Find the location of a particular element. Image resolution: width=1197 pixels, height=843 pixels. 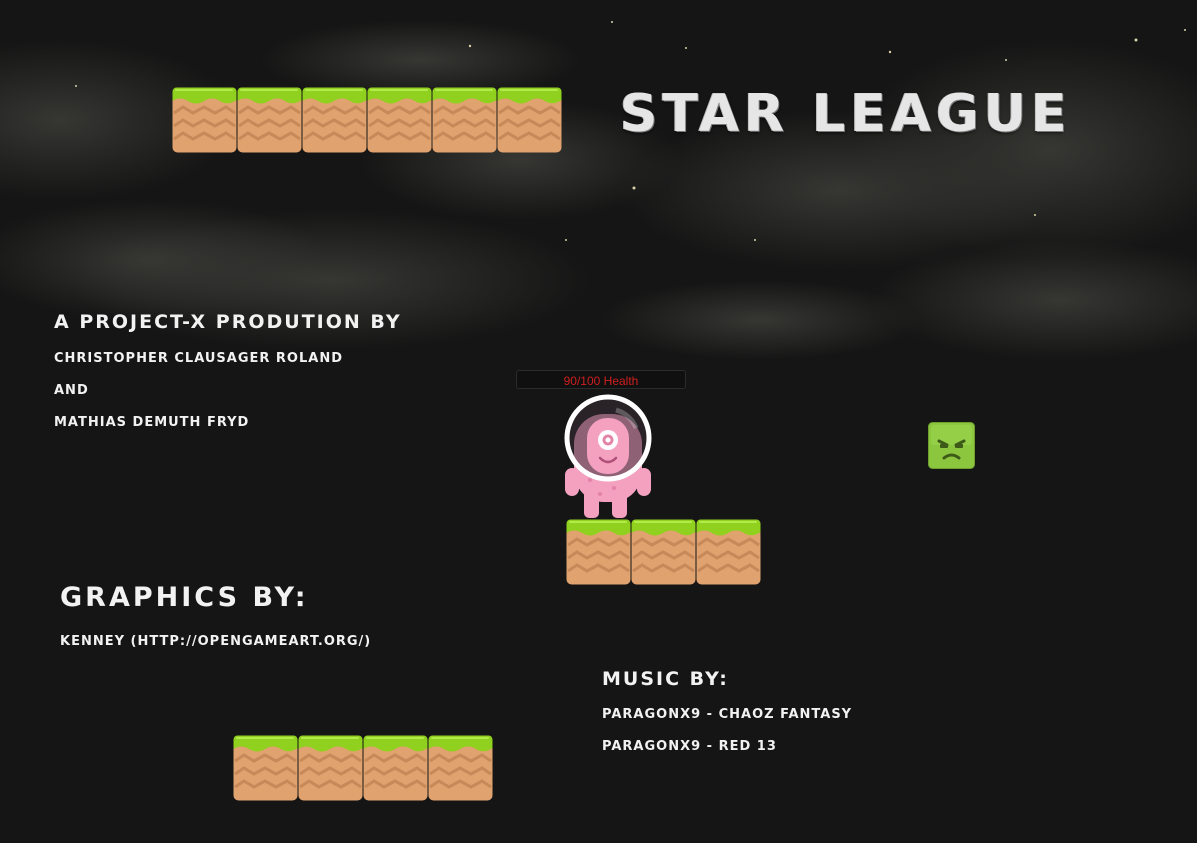

platform-top is located at coordinates (367, 120).